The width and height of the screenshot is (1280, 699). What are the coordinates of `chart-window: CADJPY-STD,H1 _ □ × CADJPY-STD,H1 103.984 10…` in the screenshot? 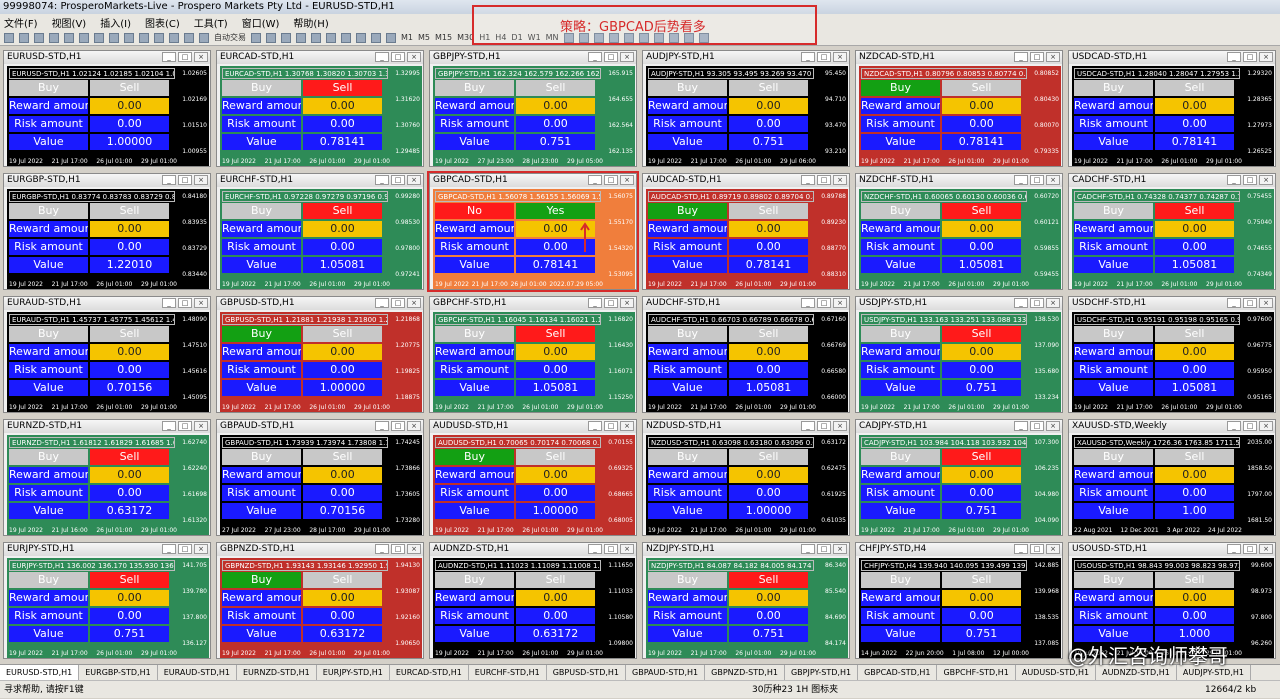 It's located at (959, 477).